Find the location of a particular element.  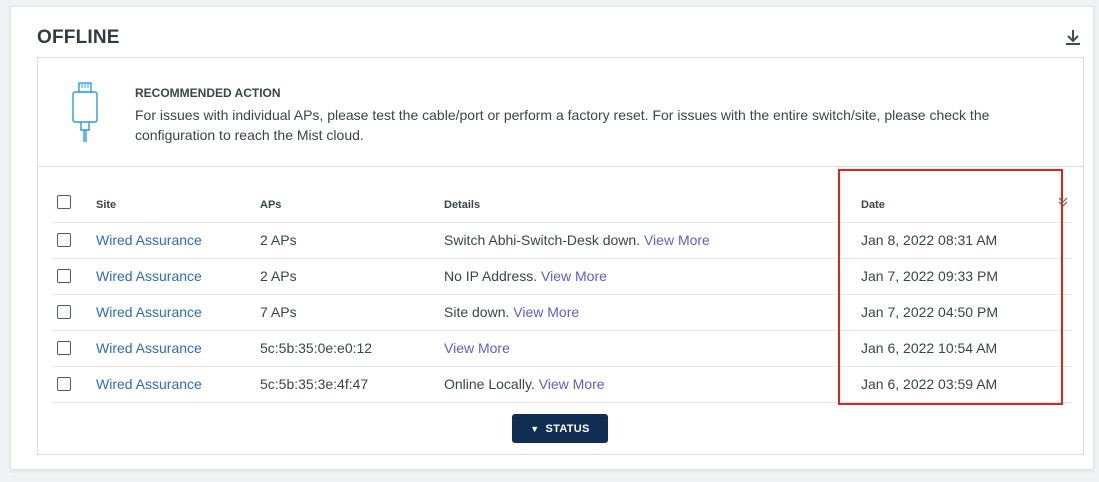

details-cell: Switch Abhi-Switch-Desk down. View More is located at coordinates (577, 240).